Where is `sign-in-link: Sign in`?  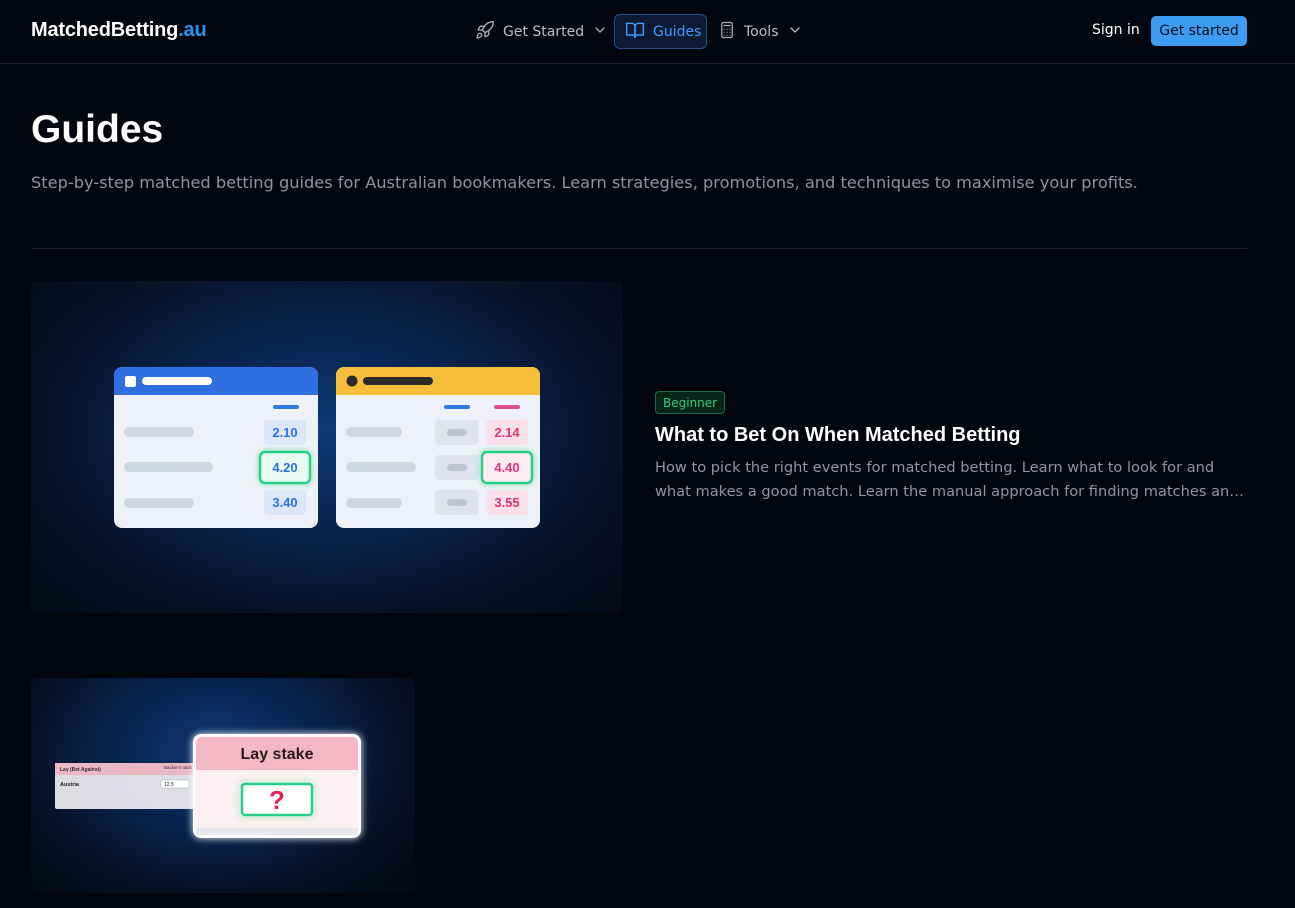 sign-in-link: Sign in is located at coordinates (1116, 30).